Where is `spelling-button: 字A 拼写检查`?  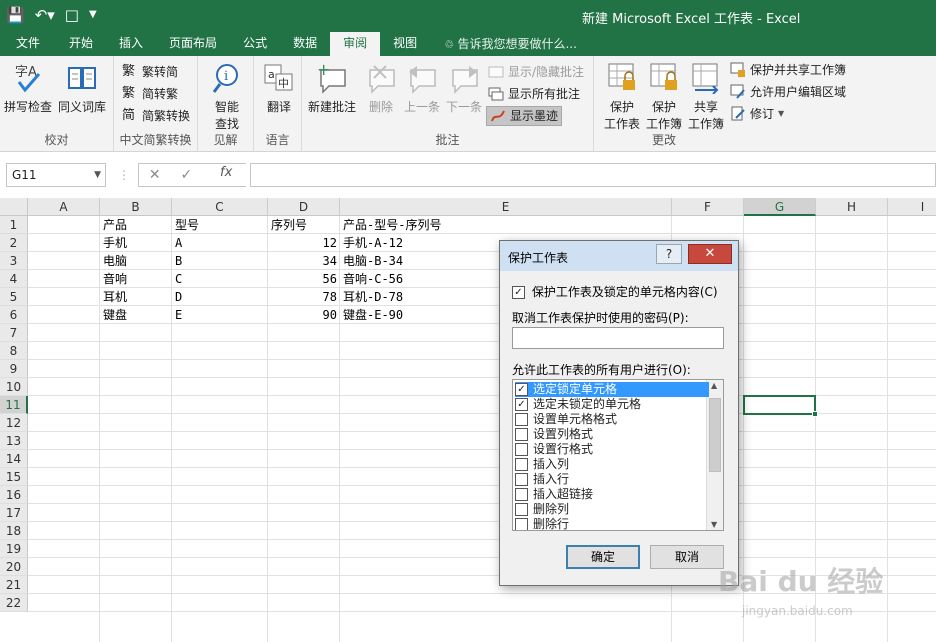
spelling-button: 字A 拼写检查 is located at coordinates (28, 88).